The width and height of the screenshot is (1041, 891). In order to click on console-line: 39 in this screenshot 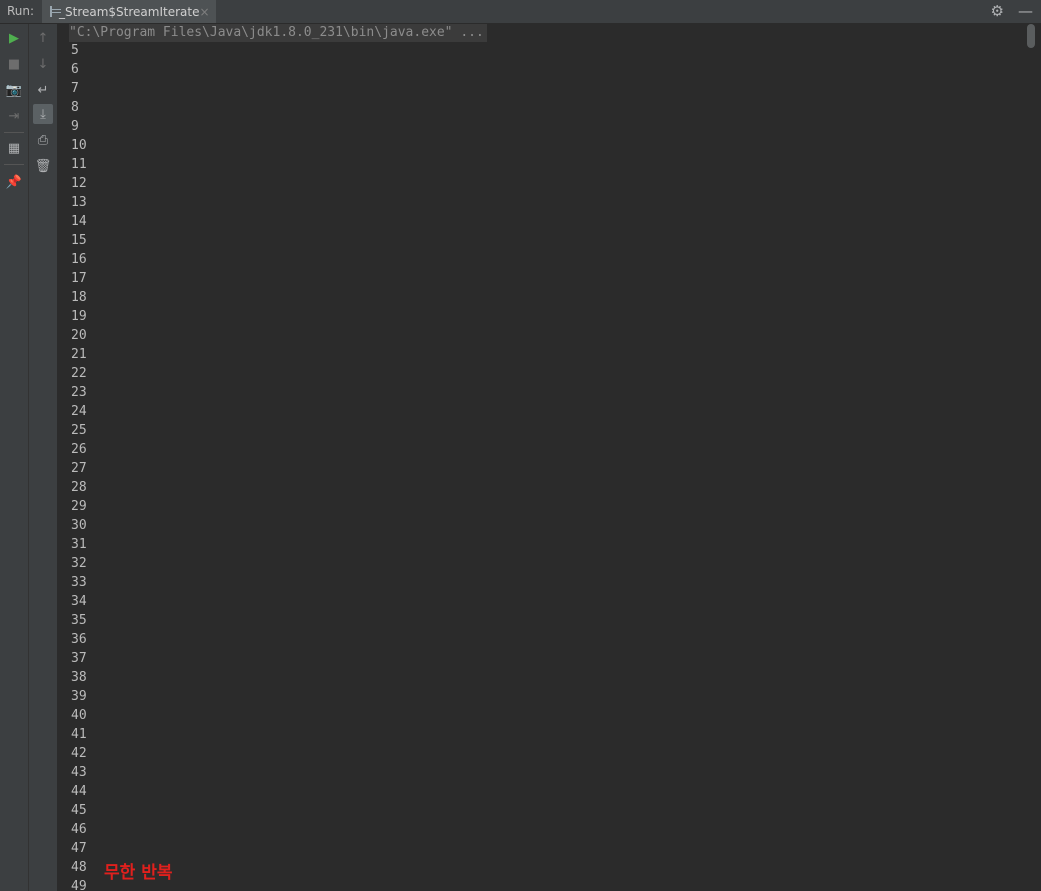, I will do `click(79, 696)`.